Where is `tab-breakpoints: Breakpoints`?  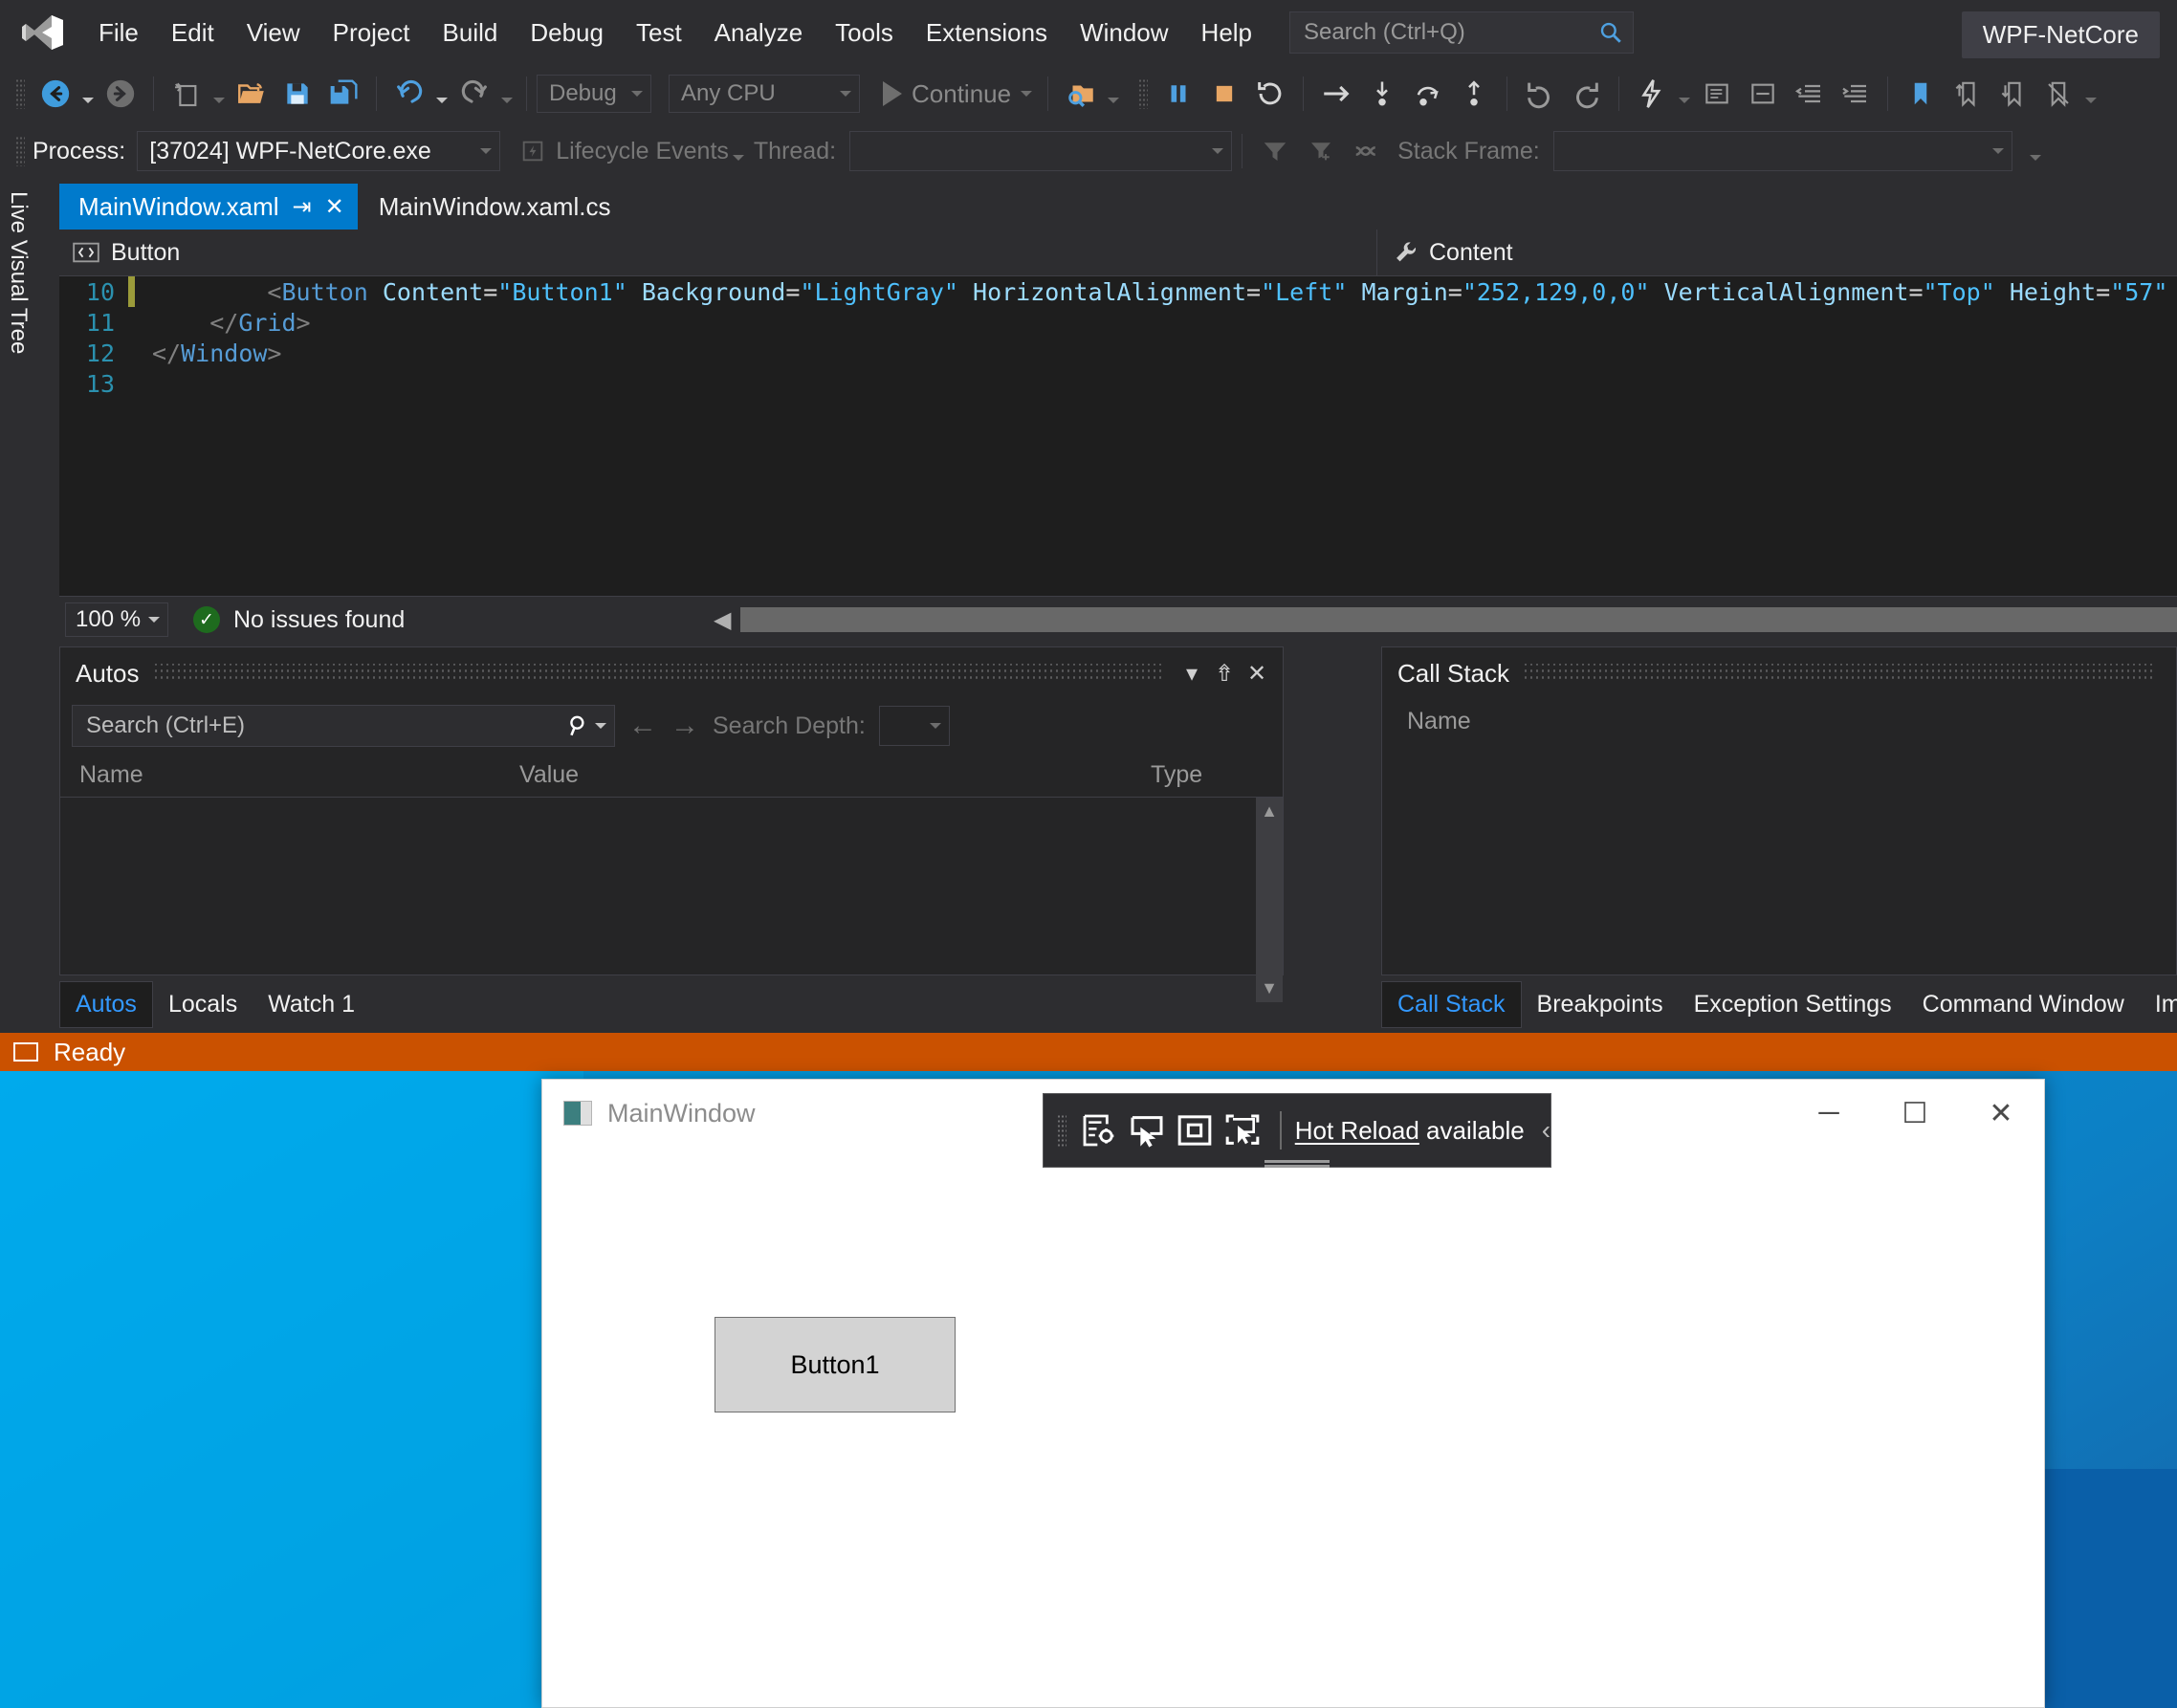 tab-breakpoints: Breakpoints is located at coordinates (1600, 1004).